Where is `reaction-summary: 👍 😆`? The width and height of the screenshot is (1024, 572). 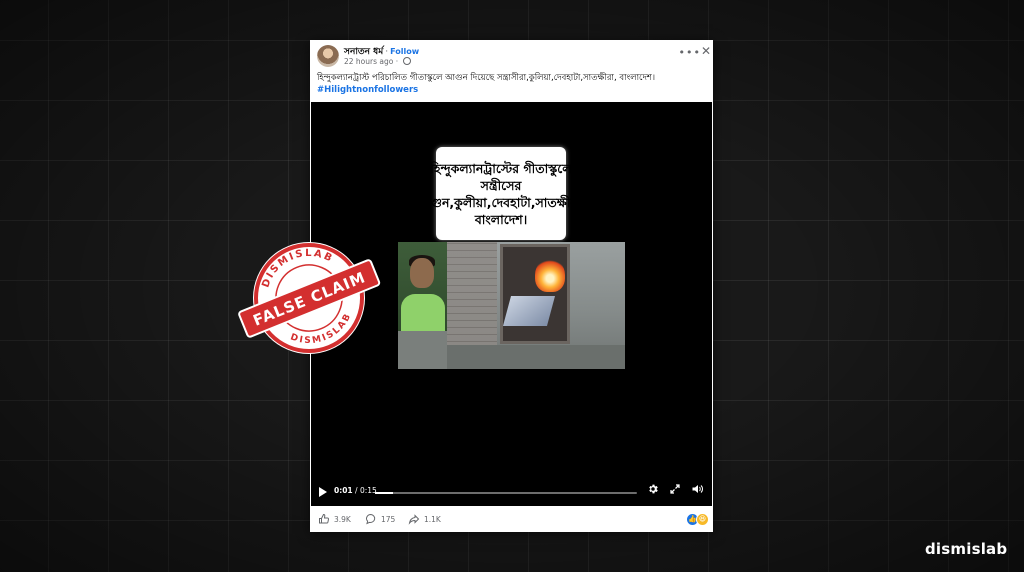
reaction-summary: 👍 😆 is located at coordinates (697, 519).